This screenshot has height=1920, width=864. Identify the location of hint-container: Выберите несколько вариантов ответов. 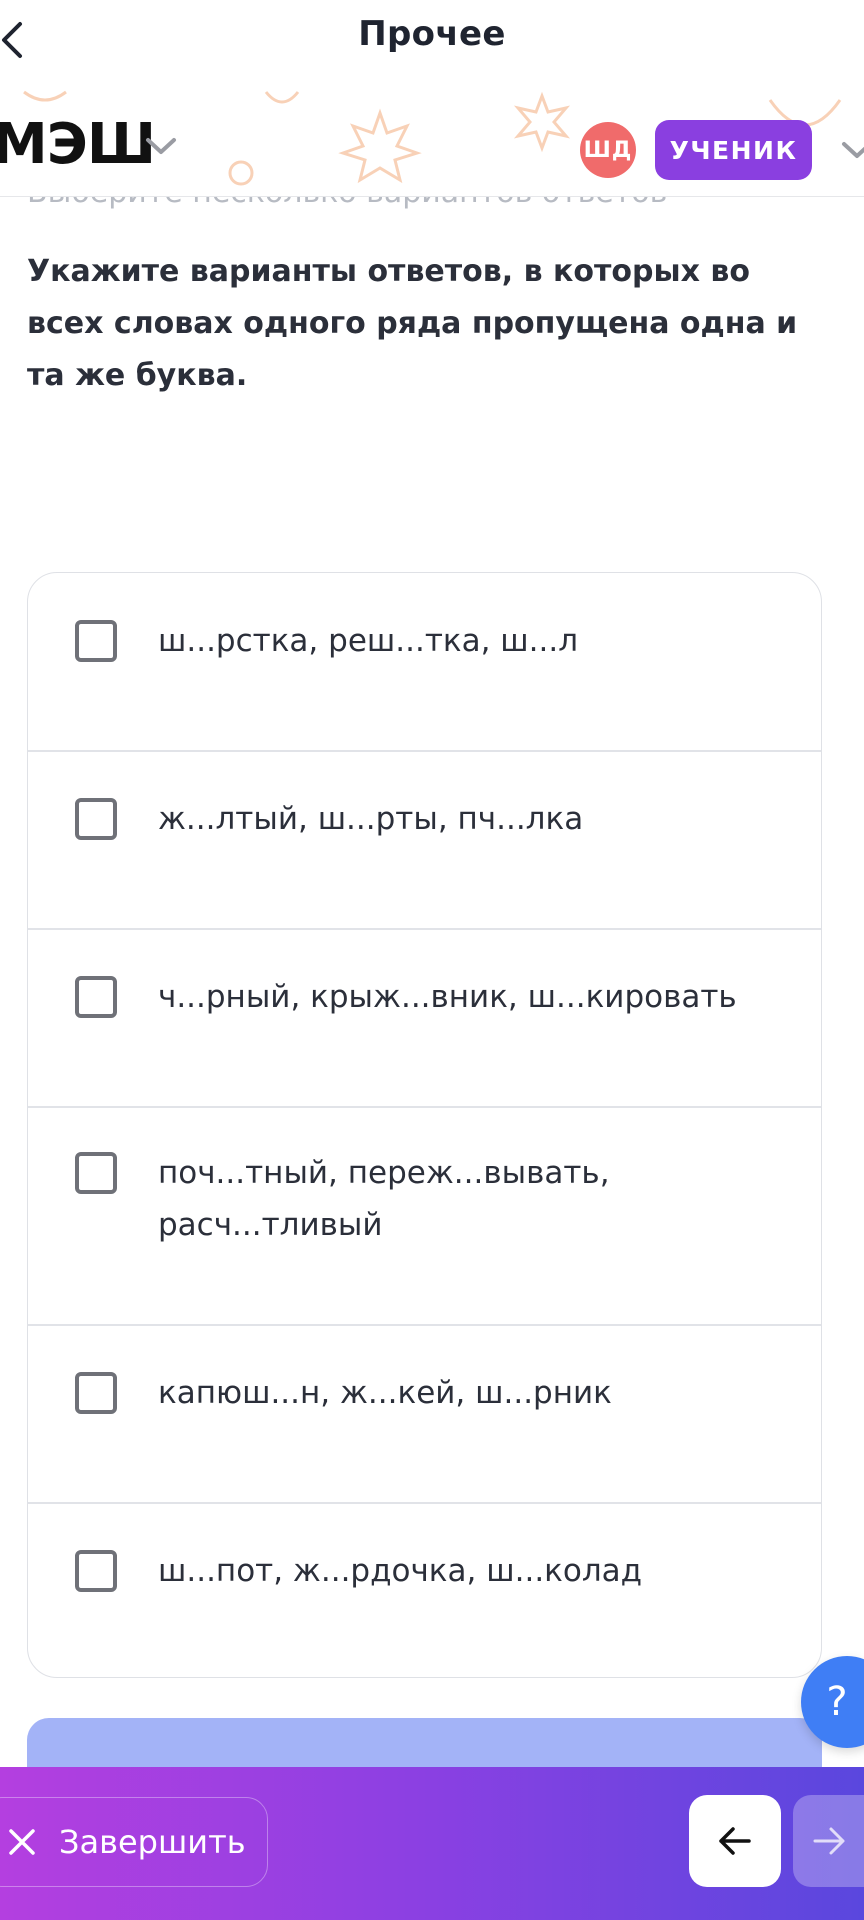
(432, 204).